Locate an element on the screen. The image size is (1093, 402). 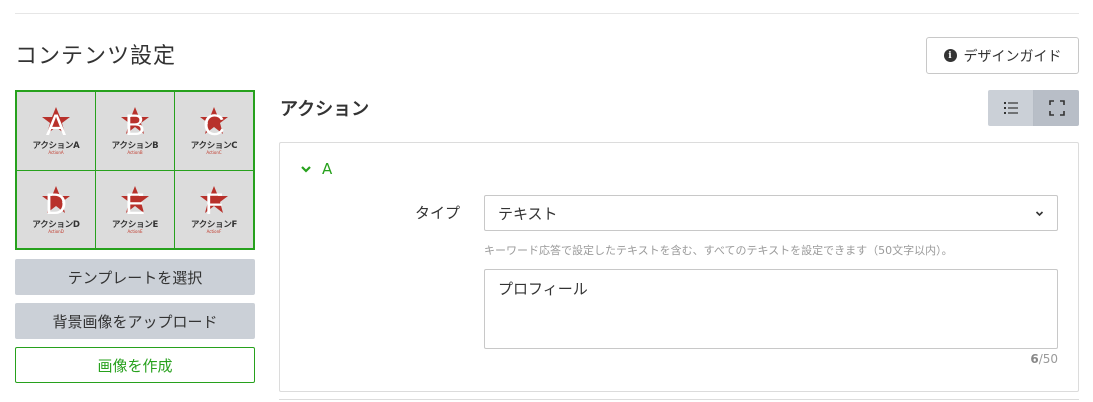
template-cell-a: A アクションA ActionA is located at coordinates (56, 131).